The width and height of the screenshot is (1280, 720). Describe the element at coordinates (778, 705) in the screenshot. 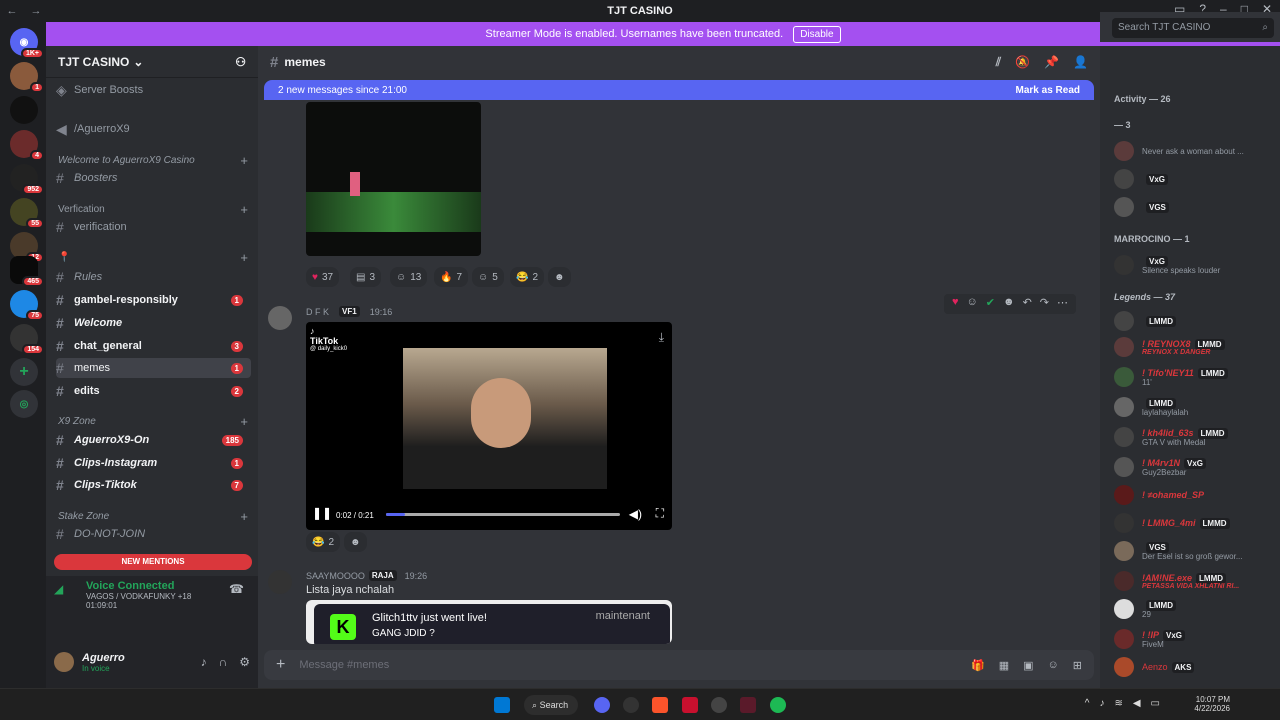

I see `spotify-icon` at that location.